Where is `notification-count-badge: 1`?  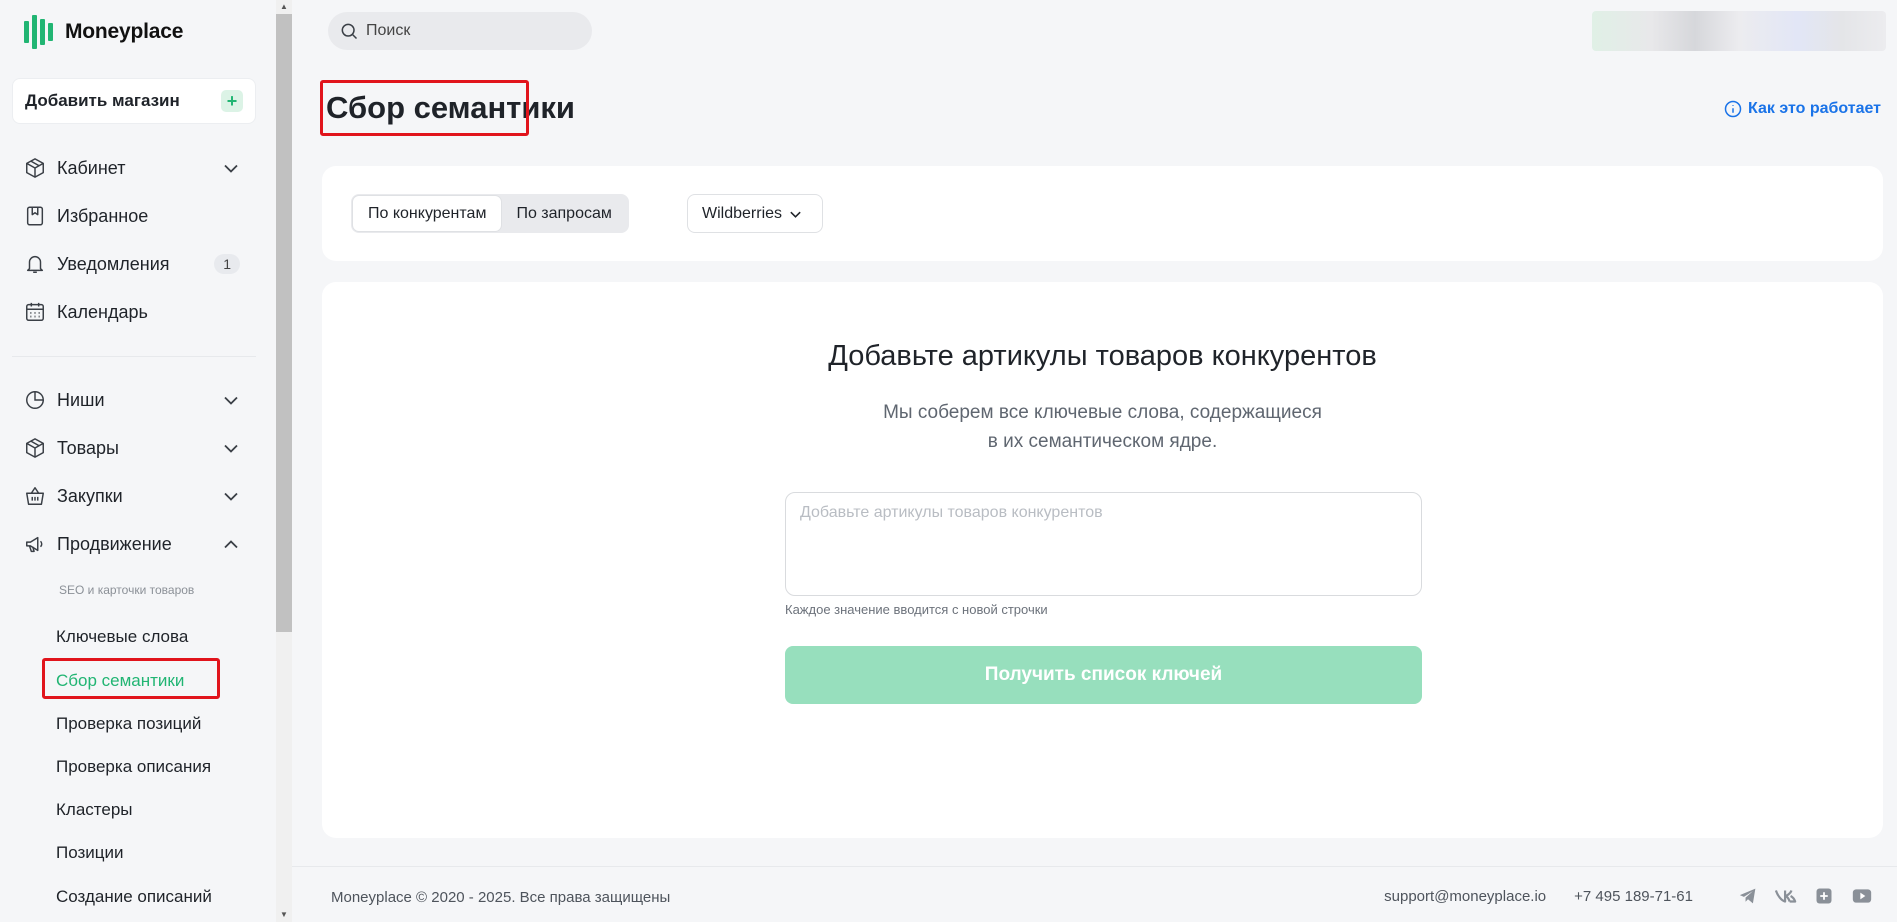 notification-count-badge: 1 is located at coordinates (227, 264).